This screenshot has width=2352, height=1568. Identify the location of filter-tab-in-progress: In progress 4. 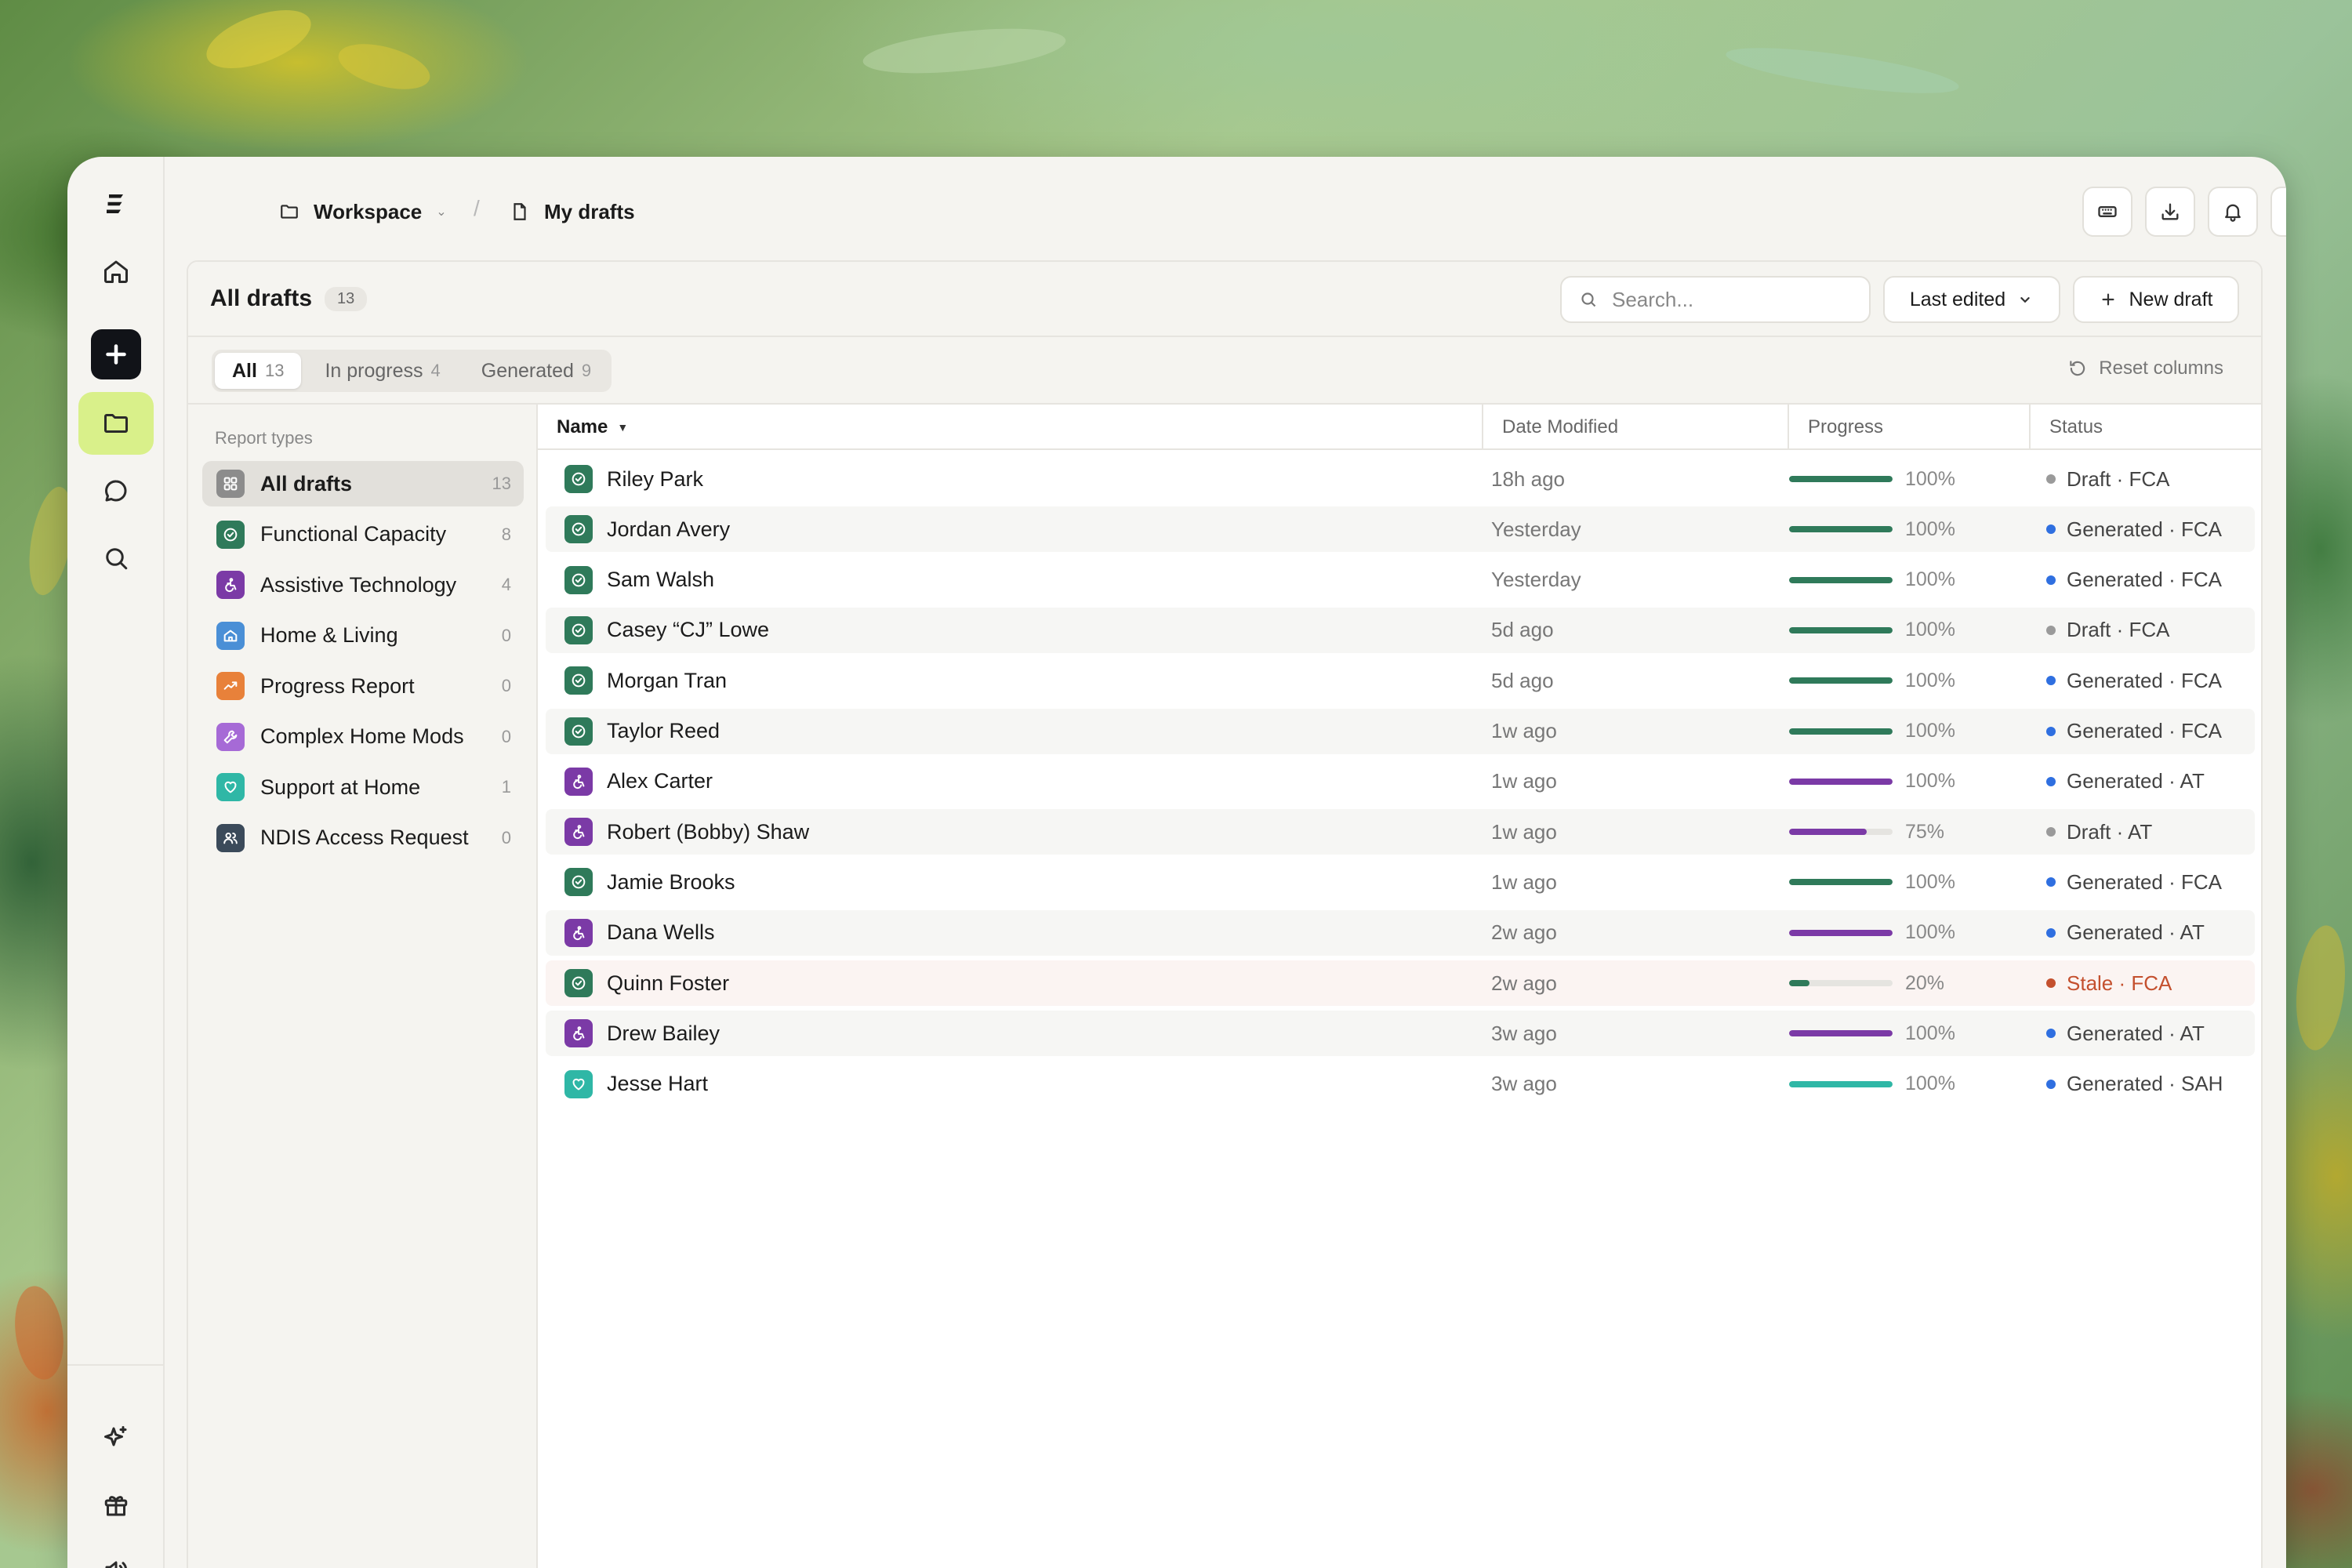
(382, 371).